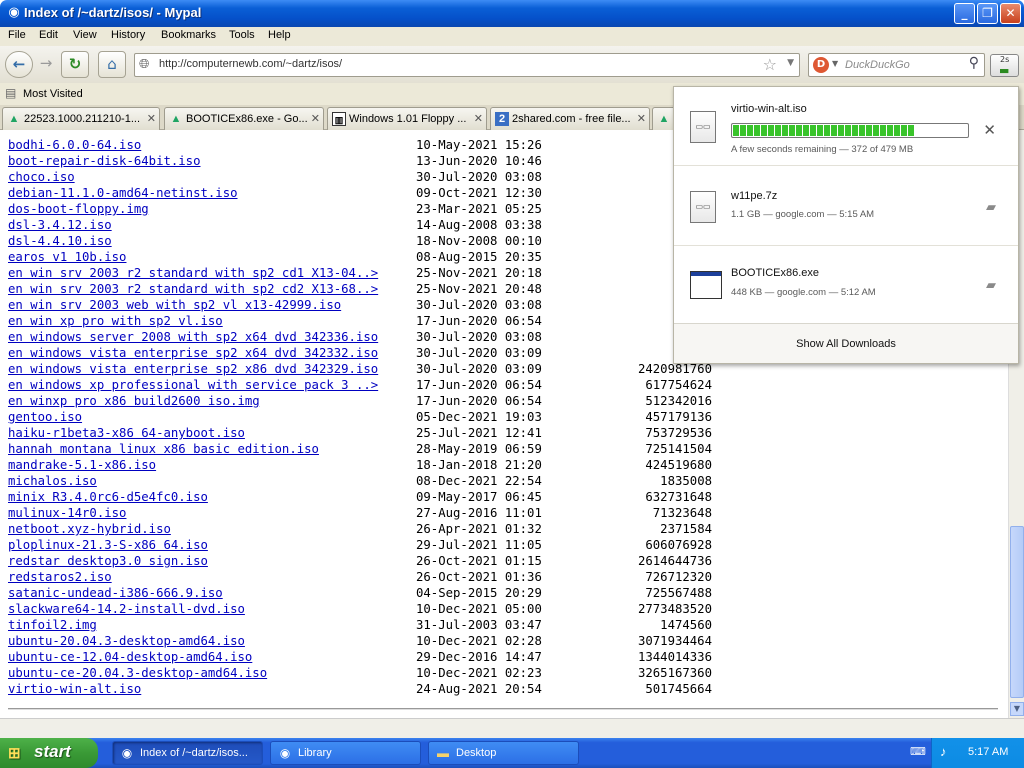 This screenshot has height=768, width=1024. I want to click on menu-history: History, so click(128, 35).